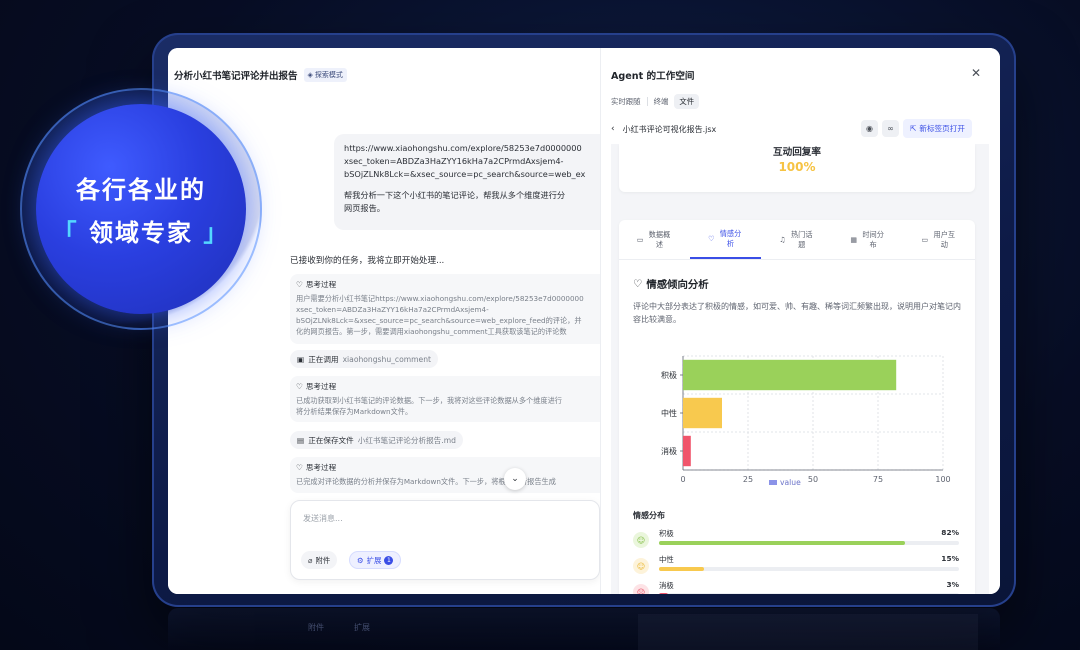 This screenshot has width=1080, height=650. I want to click on calendar-icon: ▦, so click(854, 239).